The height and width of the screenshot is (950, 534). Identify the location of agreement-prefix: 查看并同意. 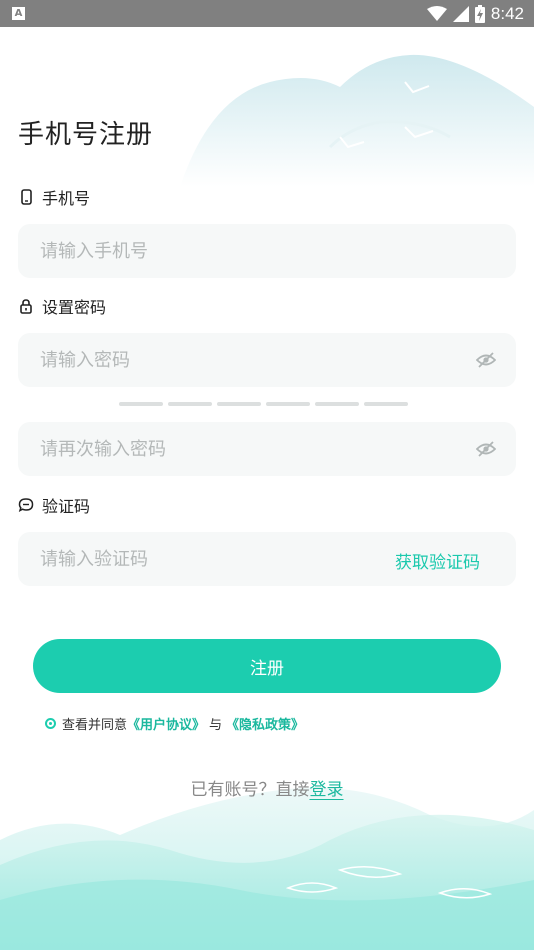
(95, 725).